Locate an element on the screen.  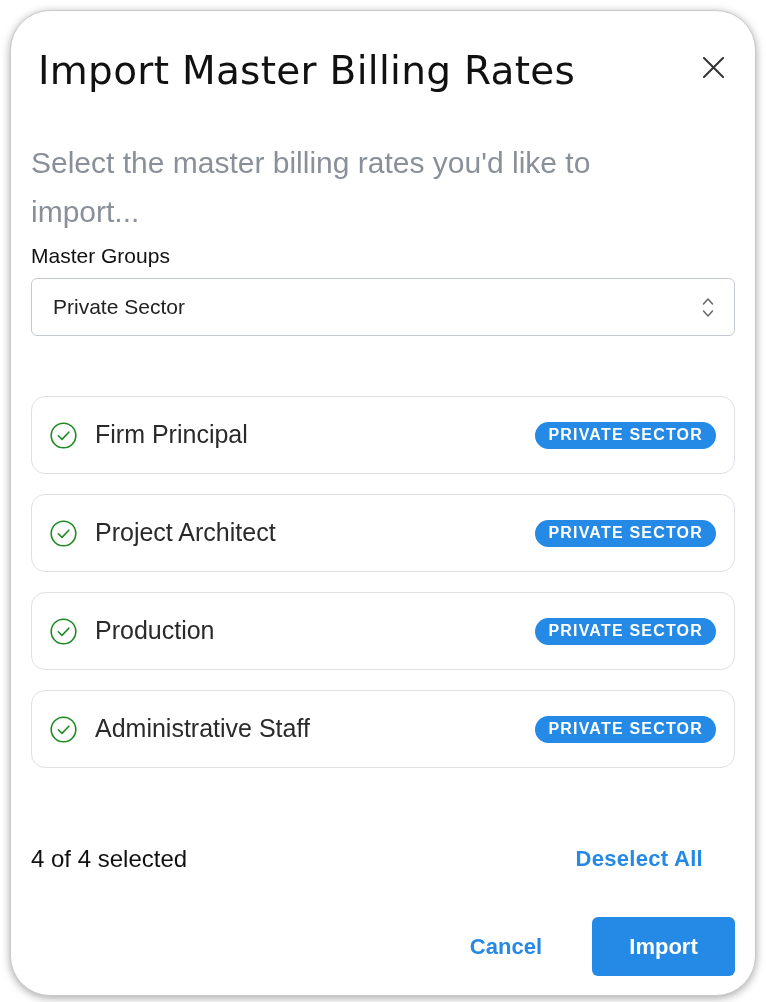
deselect-all-link: Deselect All is located at coordinates (639, 859).